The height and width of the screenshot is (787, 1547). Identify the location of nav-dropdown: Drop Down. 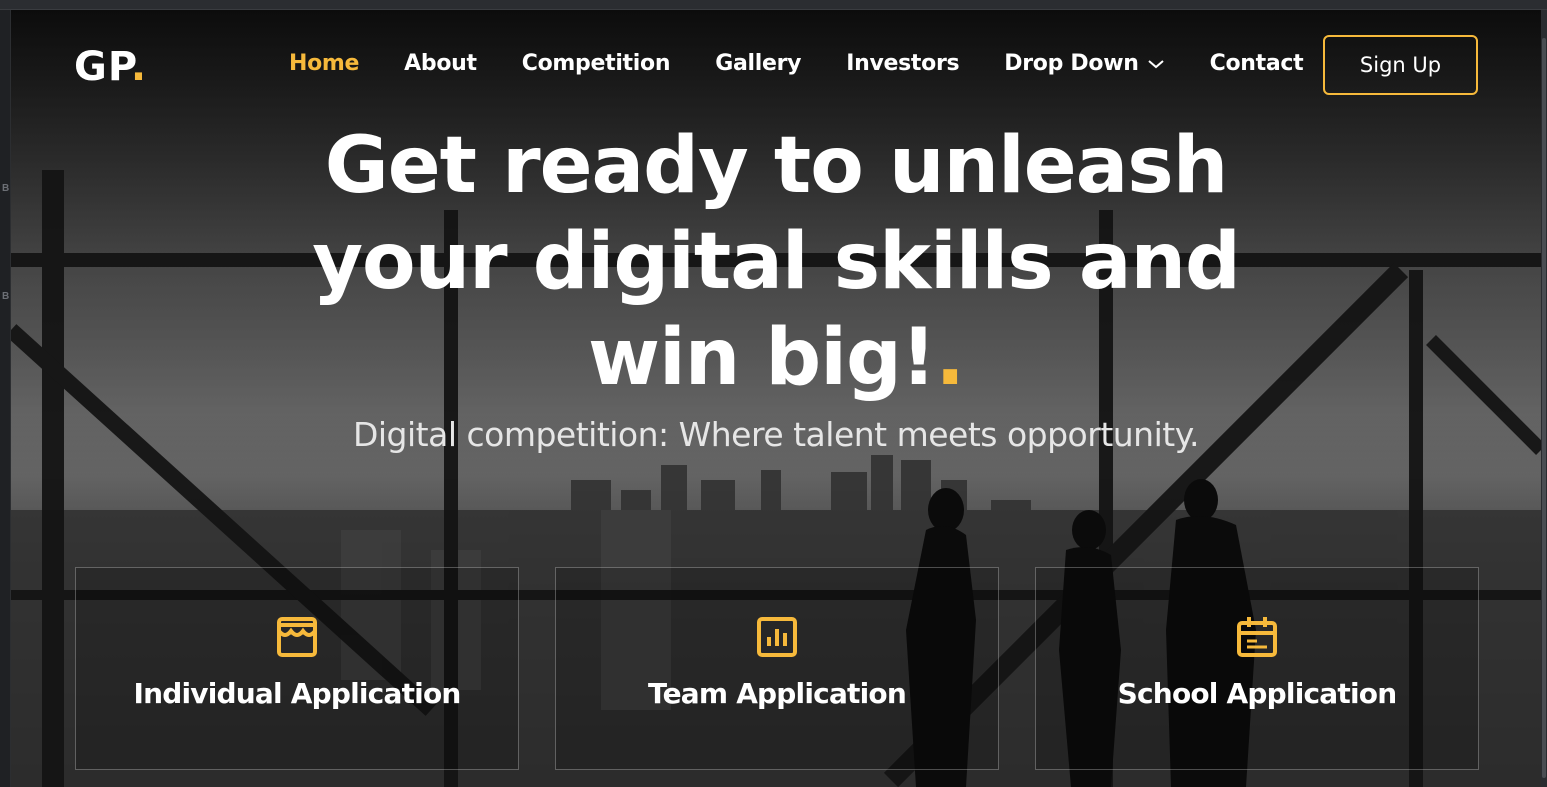
(1084, 63).